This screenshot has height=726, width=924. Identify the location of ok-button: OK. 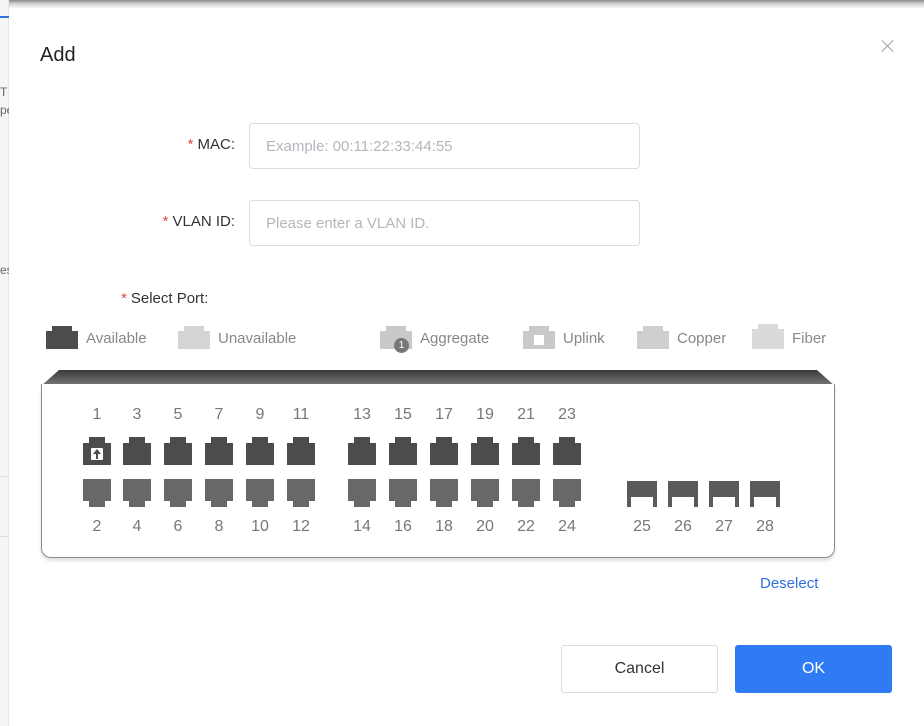
(813, 669).